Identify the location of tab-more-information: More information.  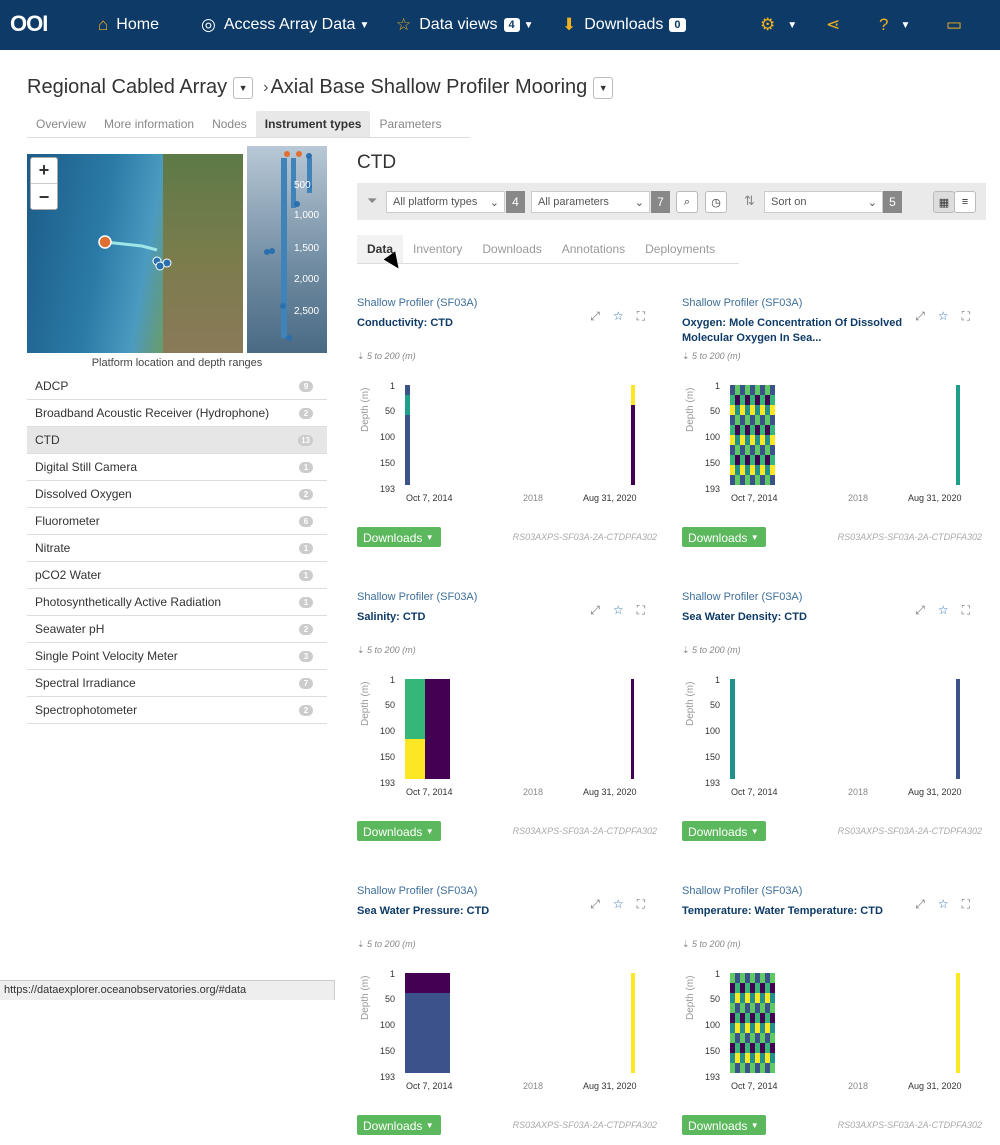
(149, 124).